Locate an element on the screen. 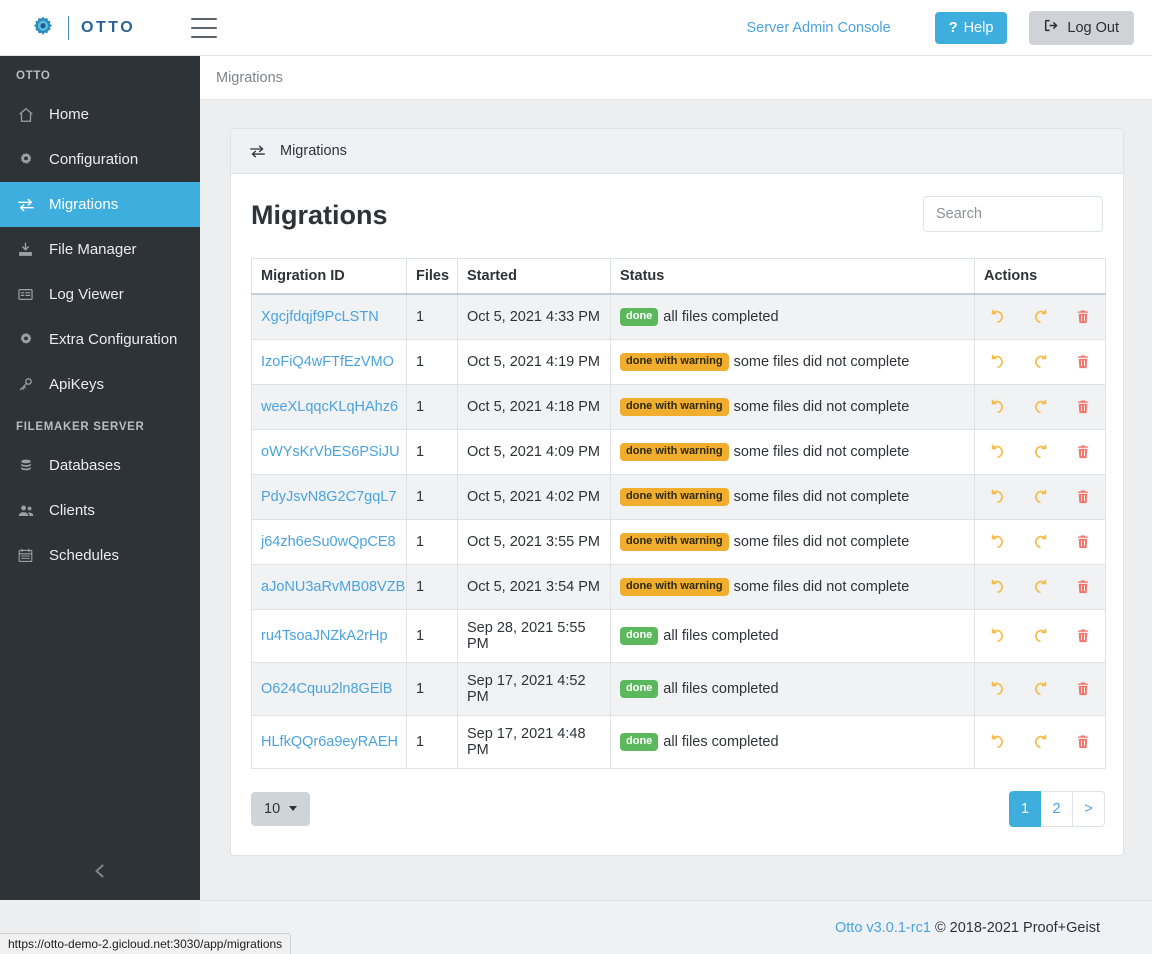 The width and height of the screenshot is (1152, 954). pagination-page-1: 1 is located at coordinates (1025, 808).